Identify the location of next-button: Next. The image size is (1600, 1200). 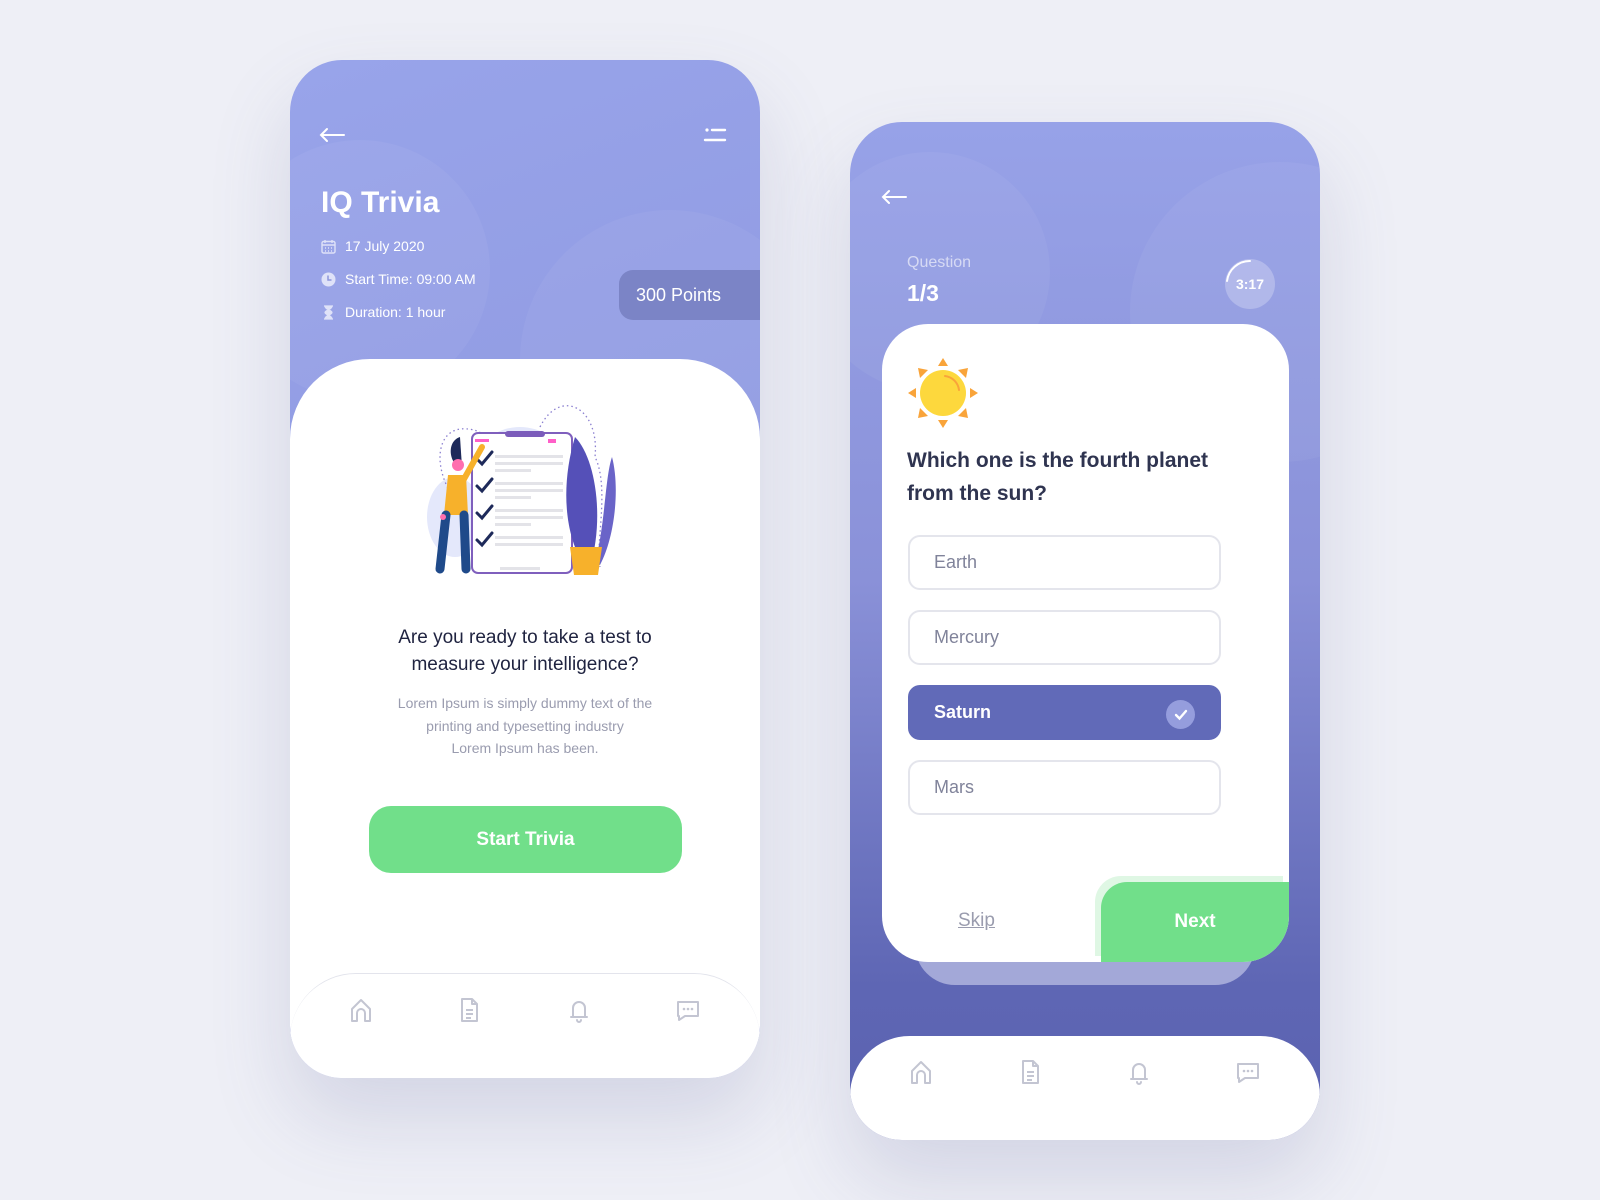
(1195, 922).